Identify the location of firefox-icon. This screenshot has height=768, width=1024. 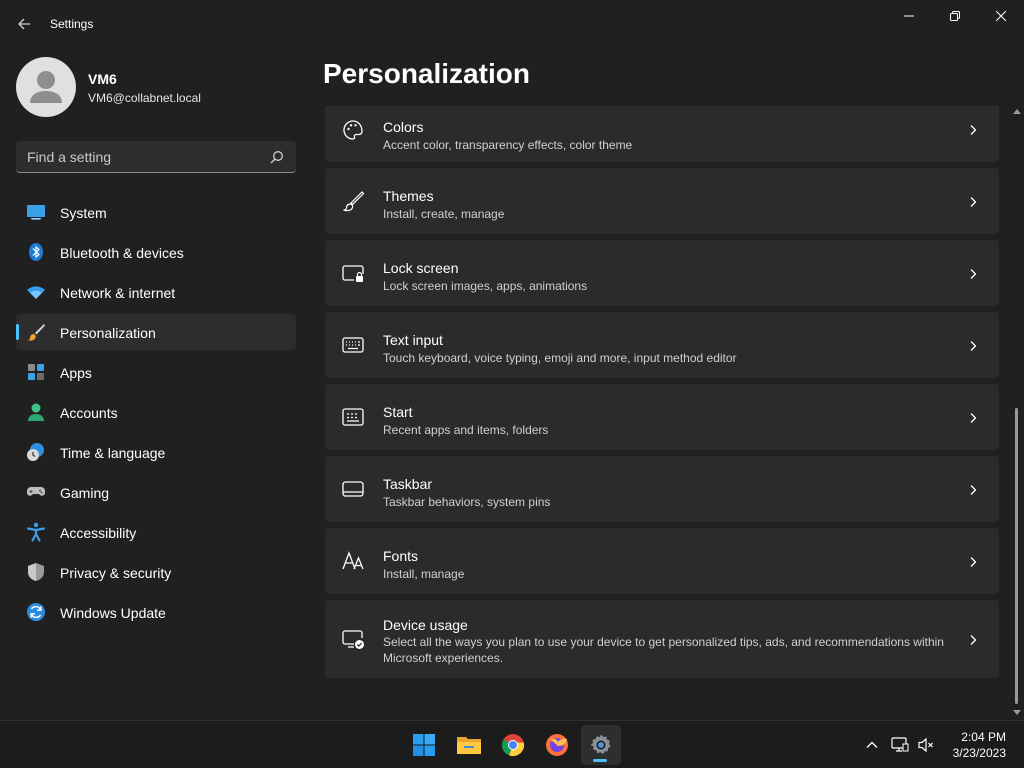
(557, 745).